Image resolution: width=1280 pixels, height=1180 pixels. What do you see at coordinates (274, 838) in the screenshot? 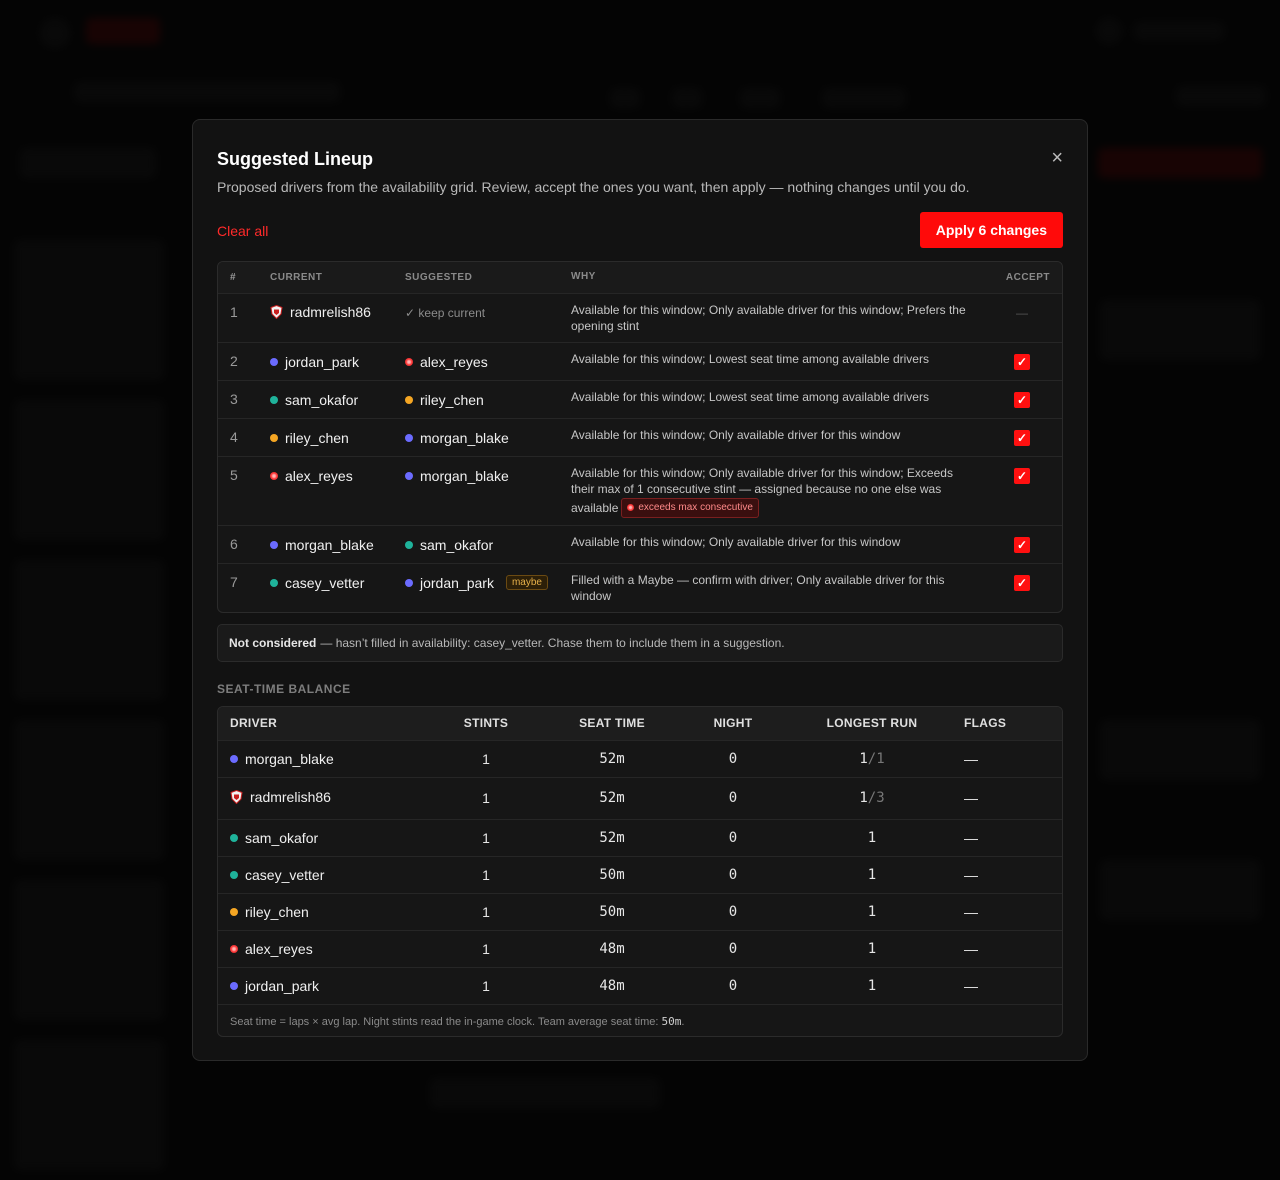
I see `driver: sam_okafor` at bounding box center [274, 838].